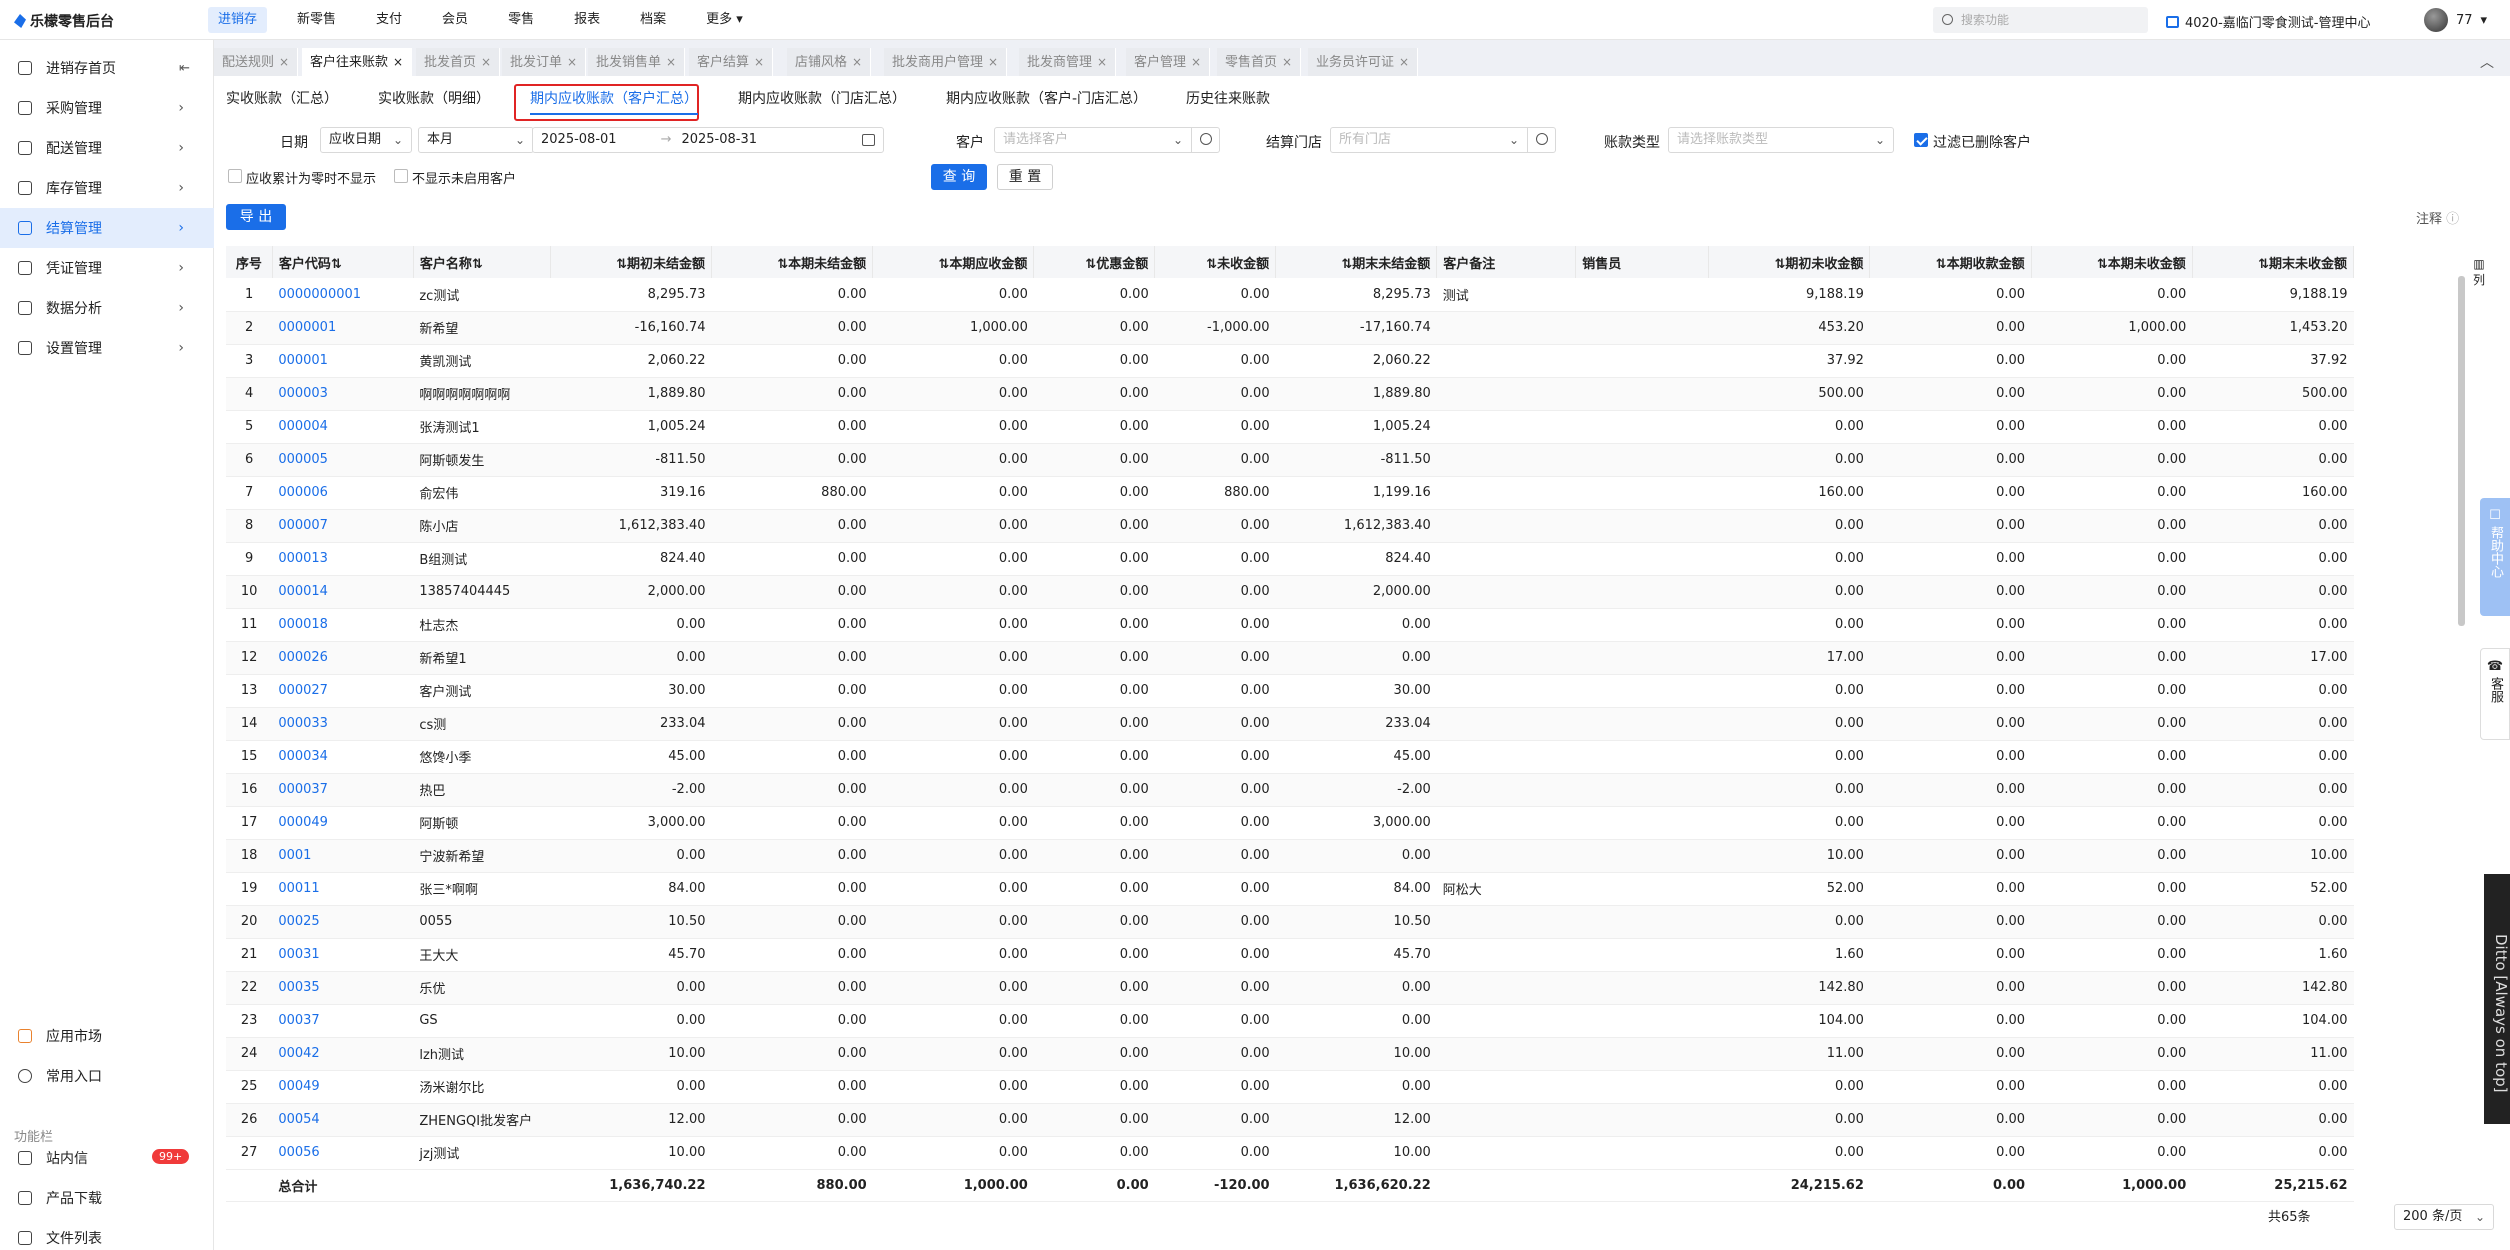 Image resolution: width=2510 pixels, height=1250 pixels. What do you see at coordinates (389, 20) in the screenshot?
I see `topnav-payment: 支付` at bounding box center [389, 20].